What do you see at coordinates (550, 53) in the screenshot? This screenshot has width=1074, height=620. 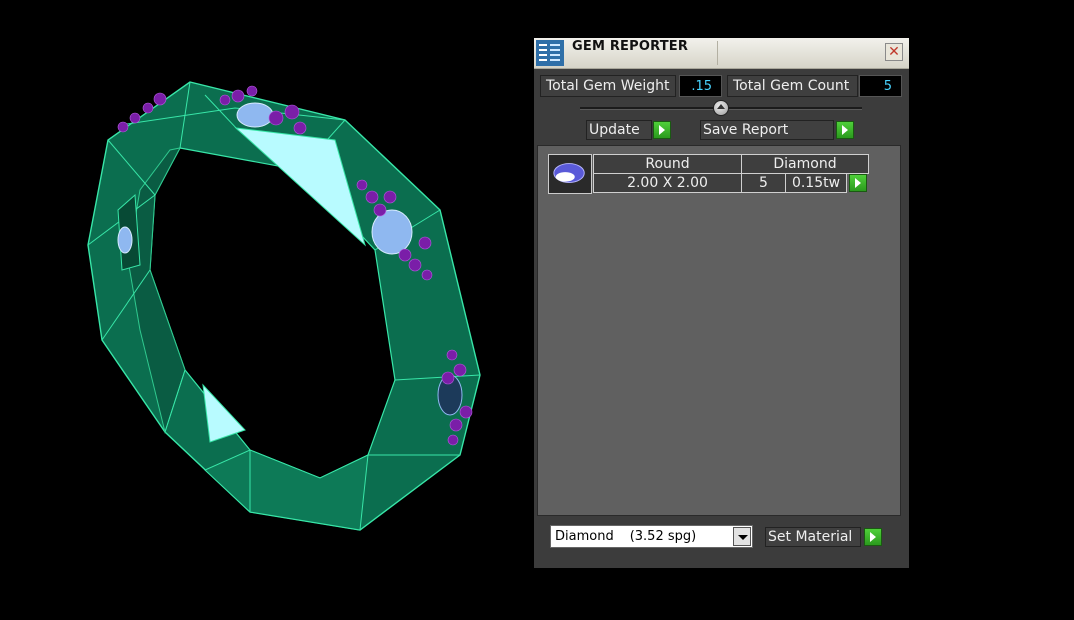 I see `gem-reporter-app-icon` at bounding box center [550, 53].